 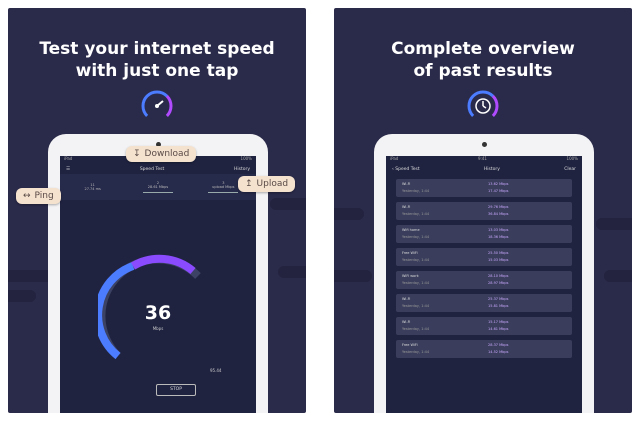 I want to click on headline-line-2: with just one tap, so click(x=157, y=71).